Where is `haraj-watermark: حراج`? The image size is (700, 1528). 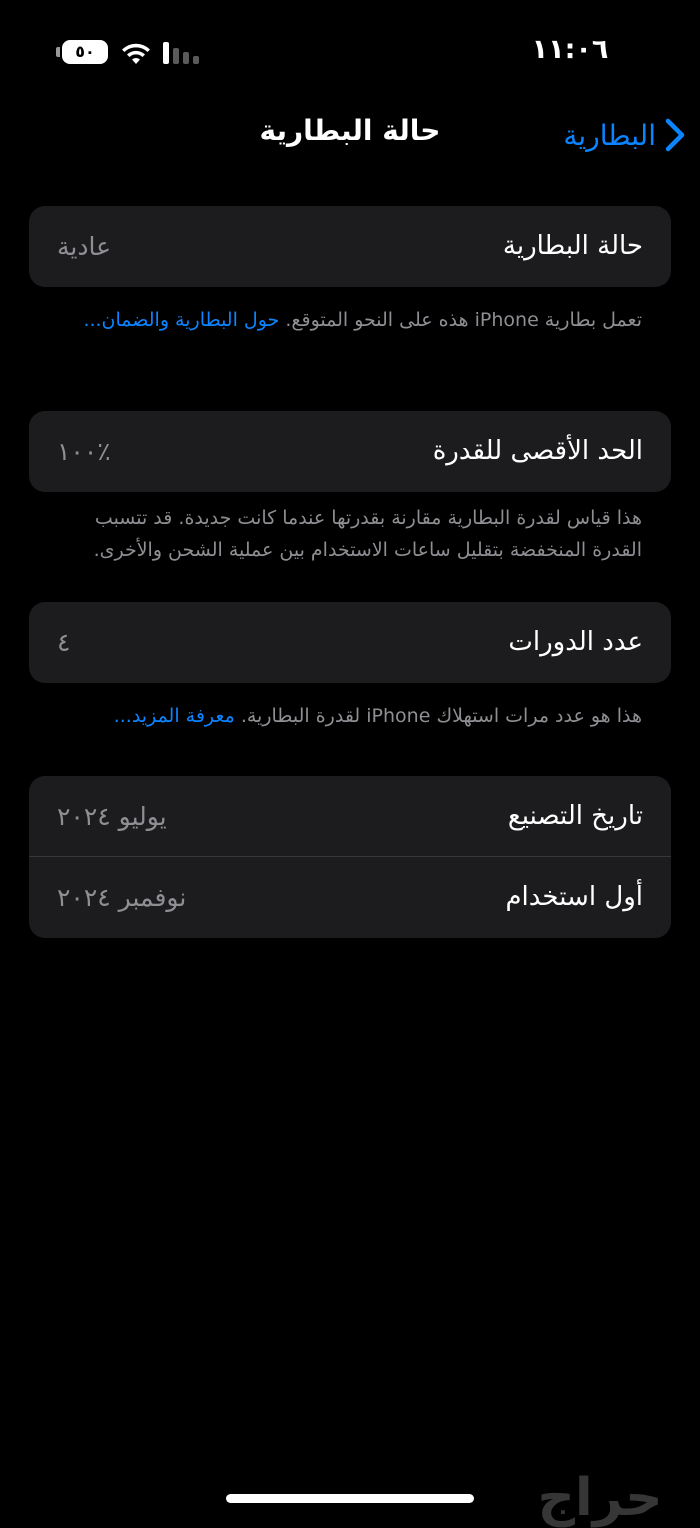
haraj-watermark: حراج is located at coordinates (600, 1498).